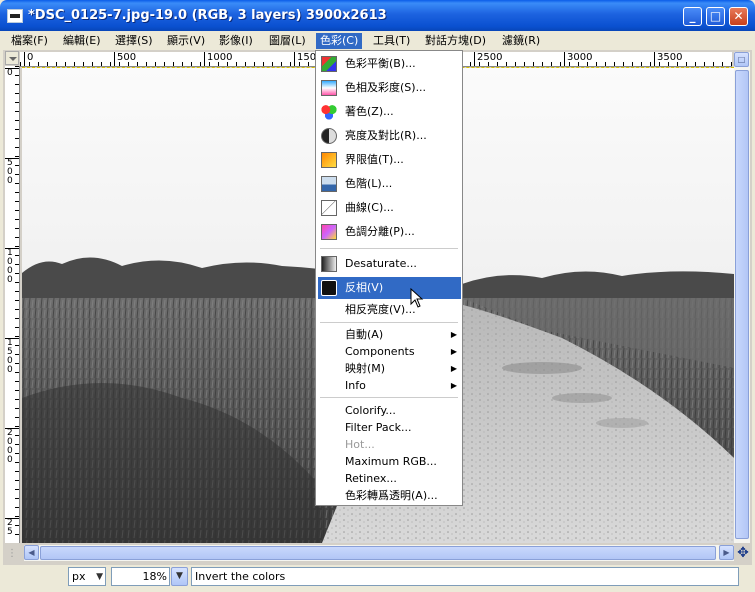  What do you see at coordinates (329, 208) in the screenshot?
I see `curves-icon` at bounding box center [329, 208].